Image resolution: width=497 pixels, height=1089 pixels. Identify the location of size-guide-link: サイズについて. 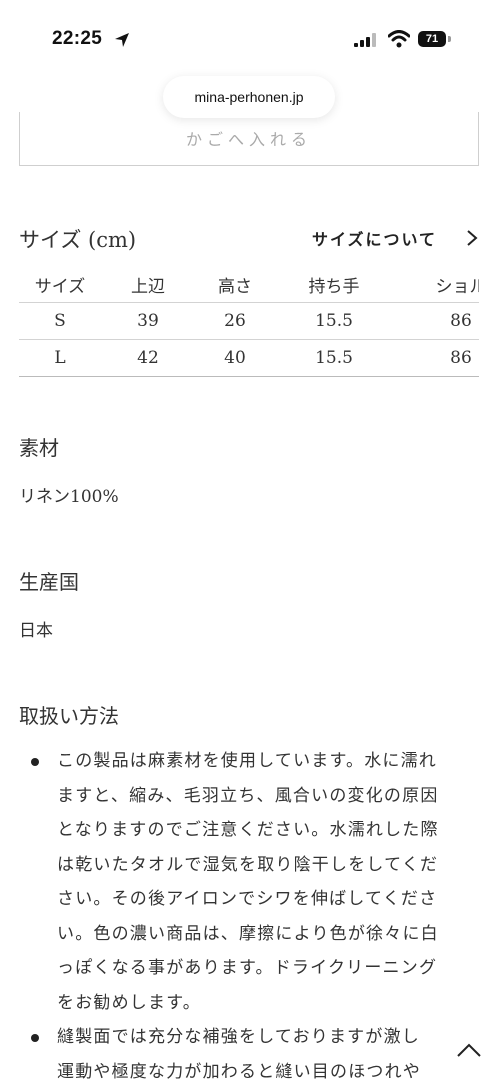
(374, 238).